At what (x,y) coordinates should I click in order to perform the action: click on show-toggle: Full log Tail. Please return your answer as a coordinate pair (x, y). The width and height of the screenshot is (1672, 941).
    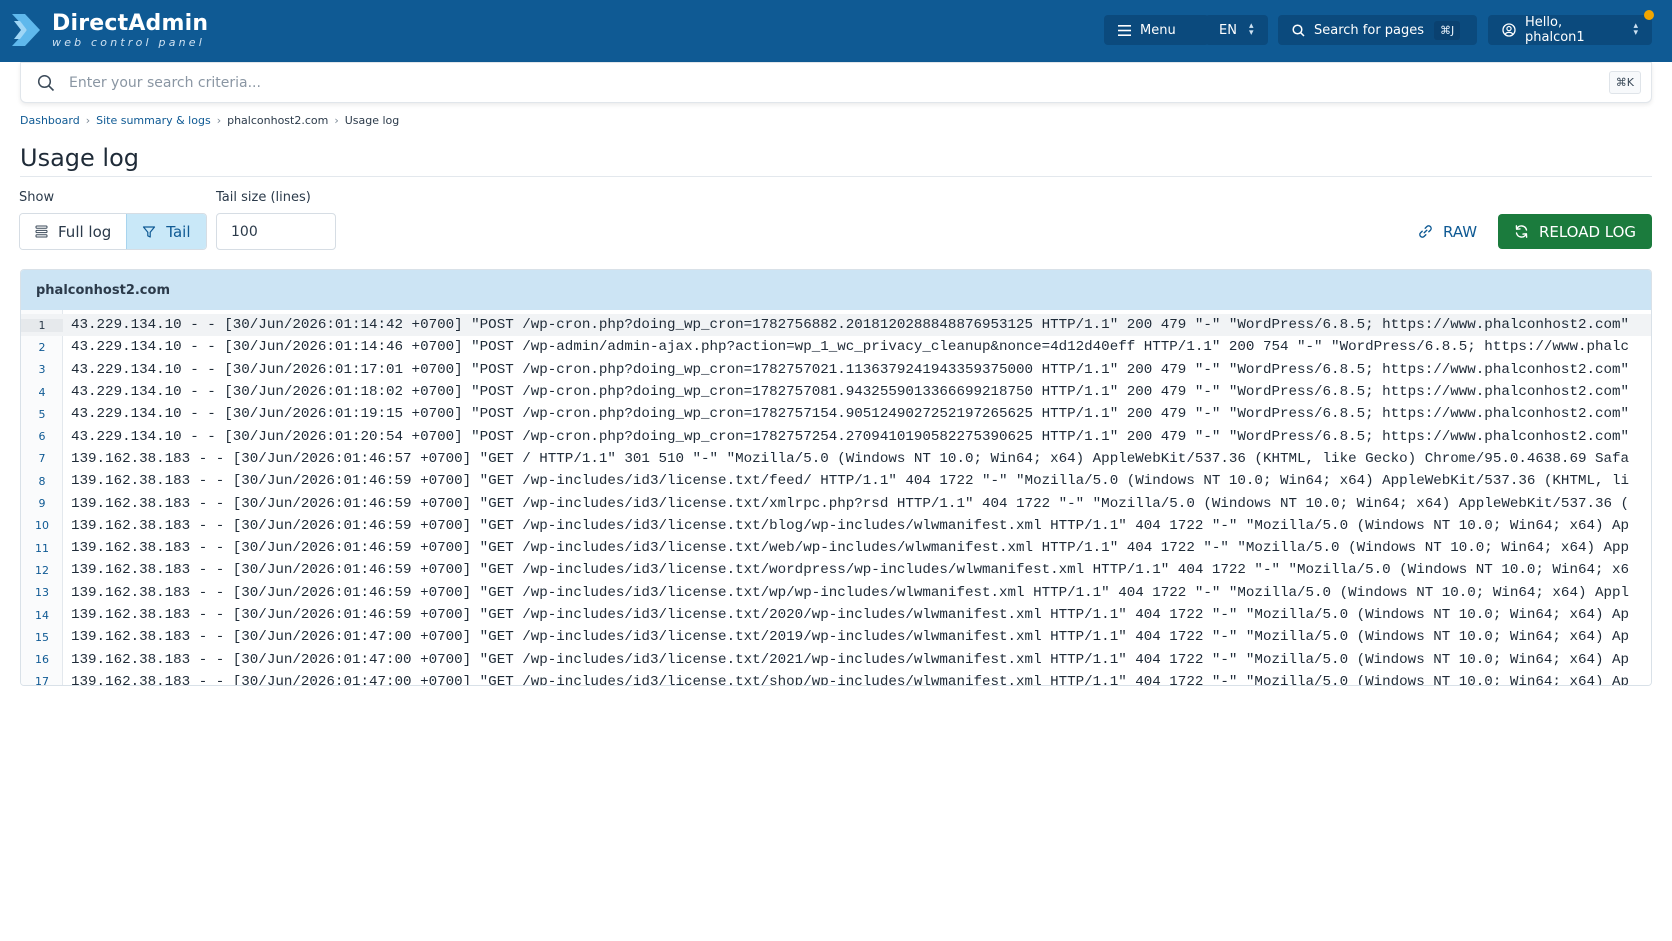
    Looking at the image, I should click on (113, 231).